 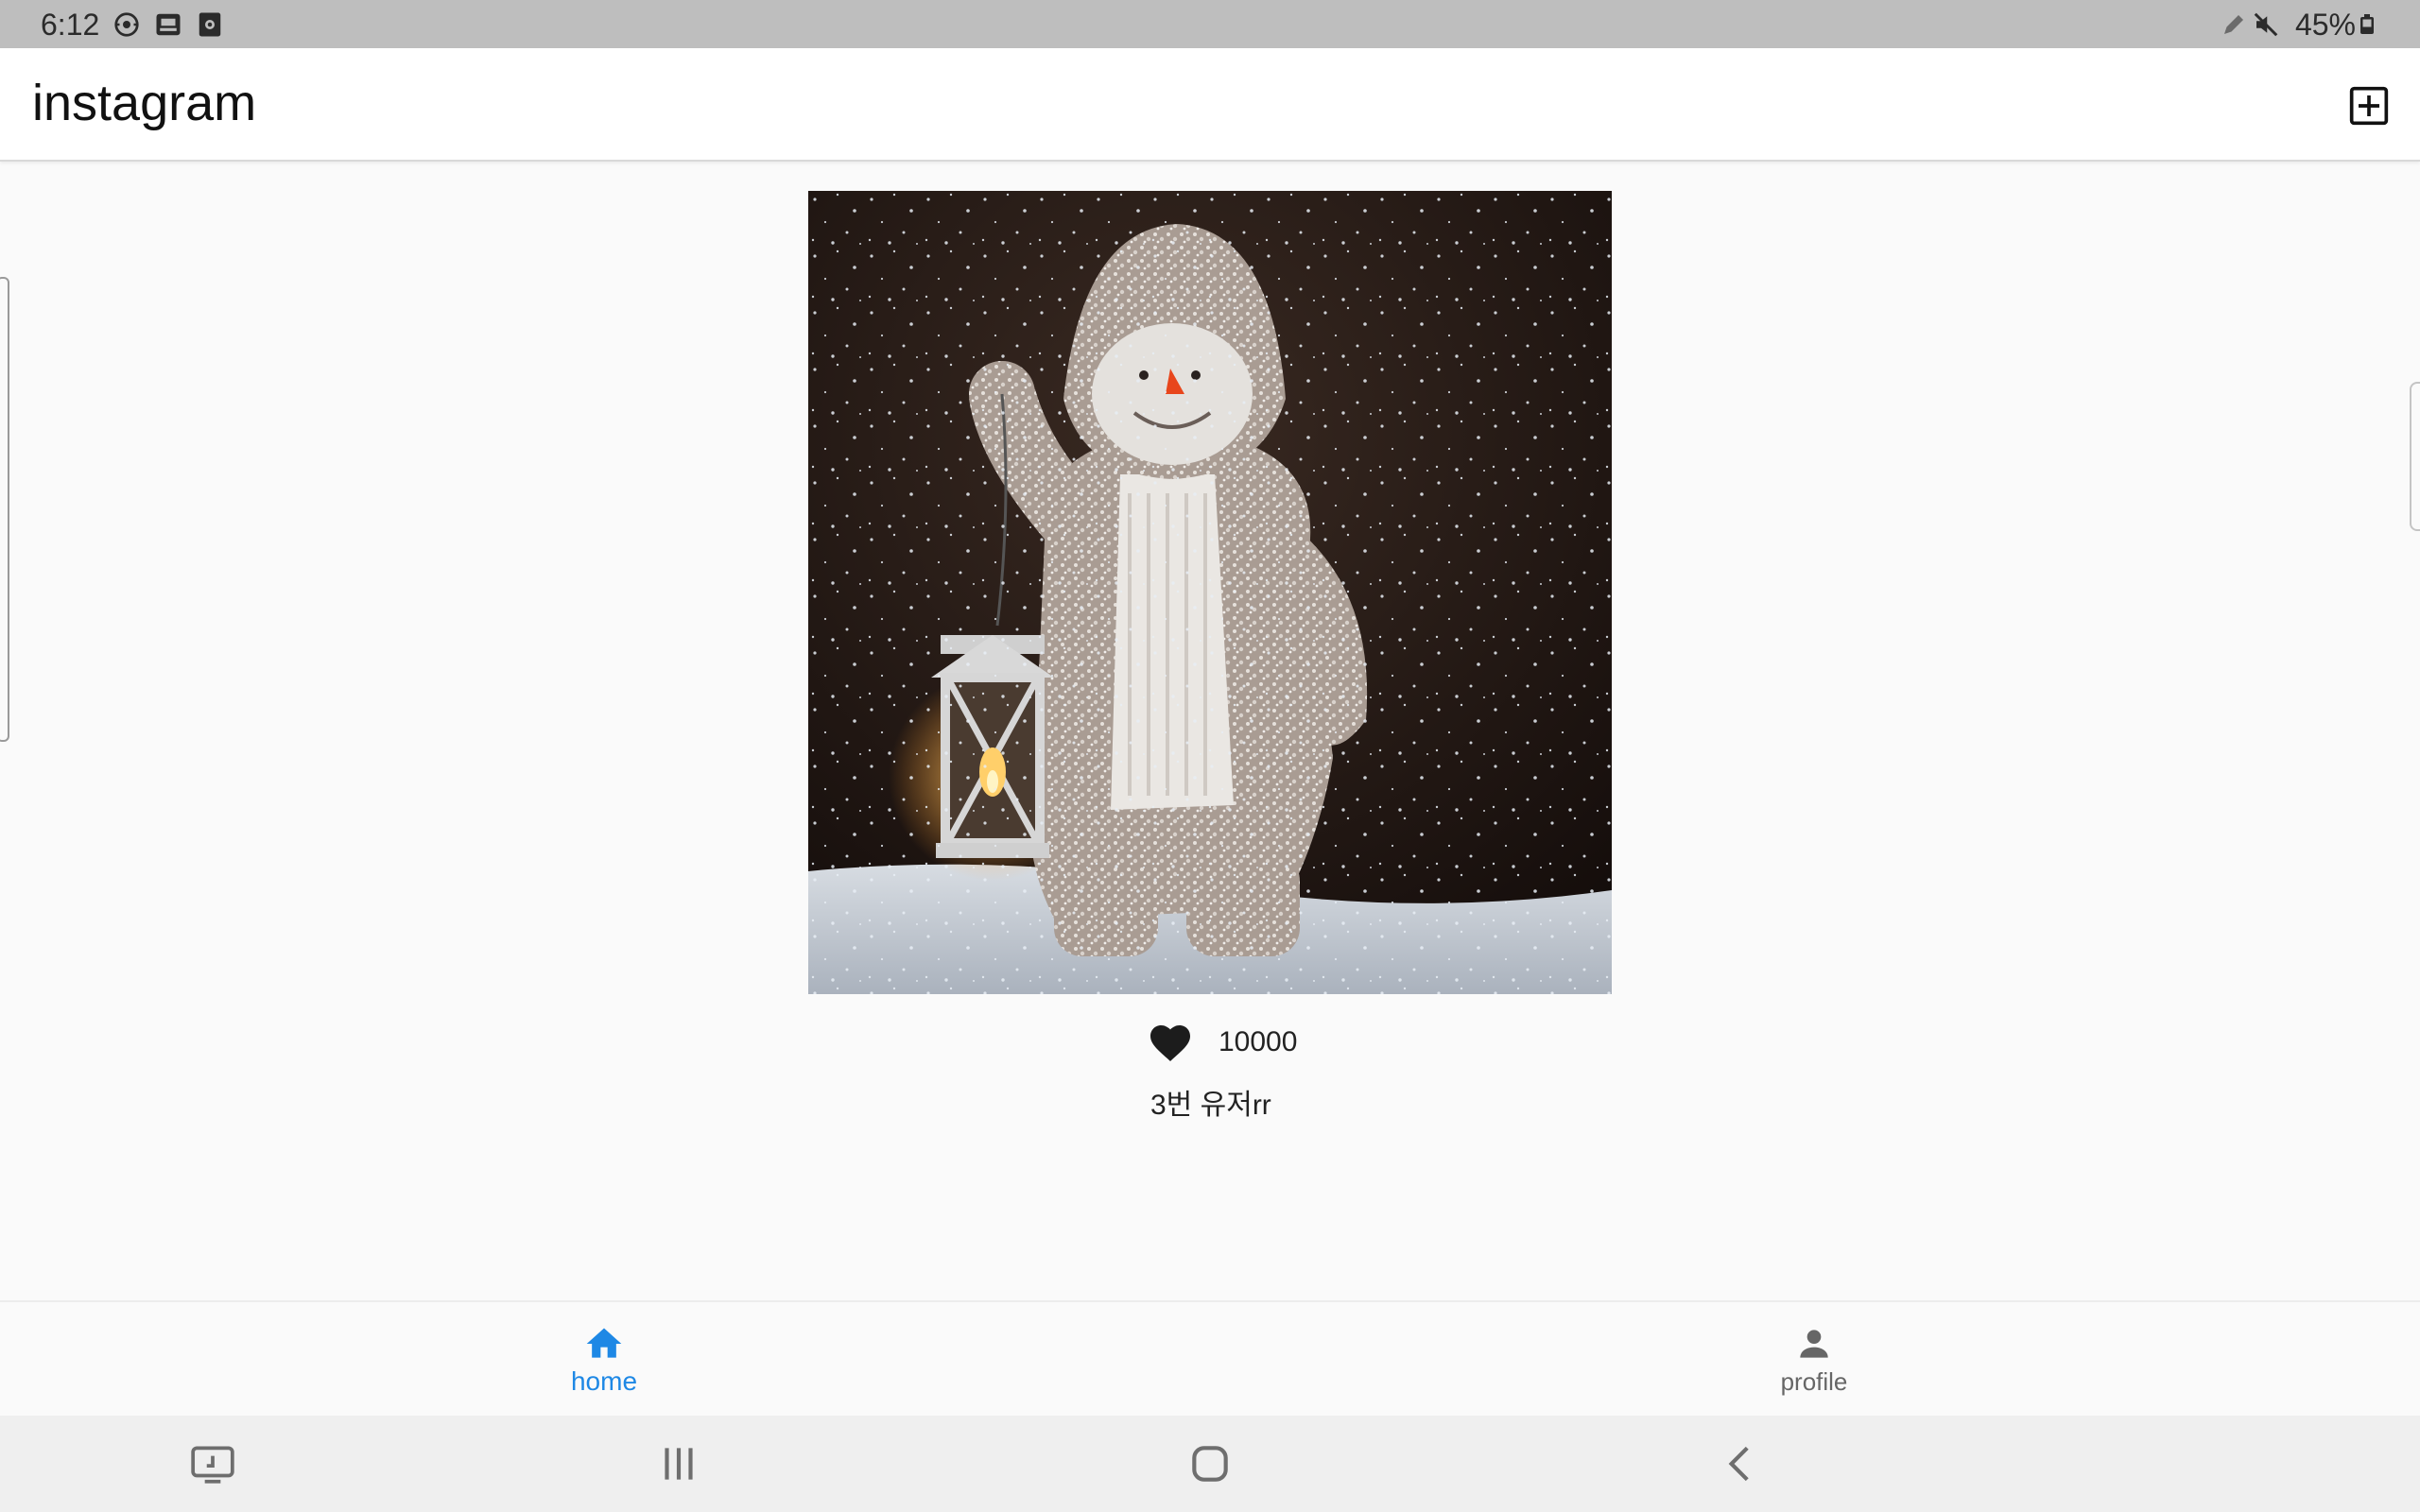 I want to click on nav-home-label: home, so click(x=604, y=1381).